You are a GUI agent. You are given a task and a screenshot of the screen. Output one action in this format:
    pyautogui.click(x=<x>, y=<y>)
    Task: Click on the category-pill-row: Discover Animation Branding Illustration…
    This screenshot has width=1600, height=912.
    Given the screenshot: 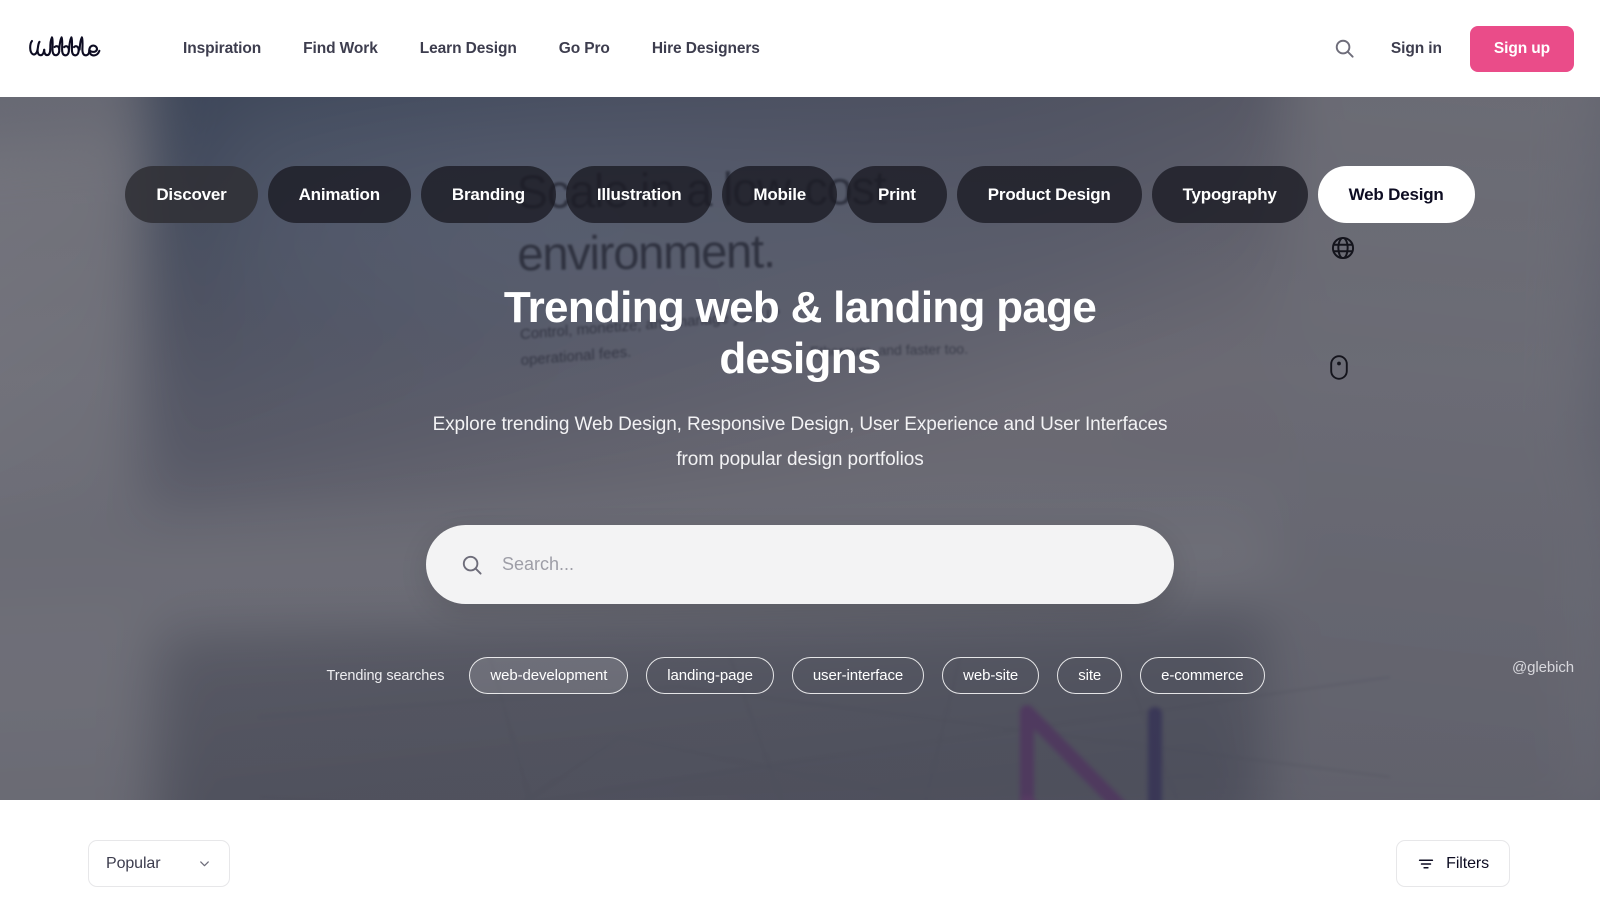 What is the action you would take?
    pyautogui.click(x=800, y=194)
    